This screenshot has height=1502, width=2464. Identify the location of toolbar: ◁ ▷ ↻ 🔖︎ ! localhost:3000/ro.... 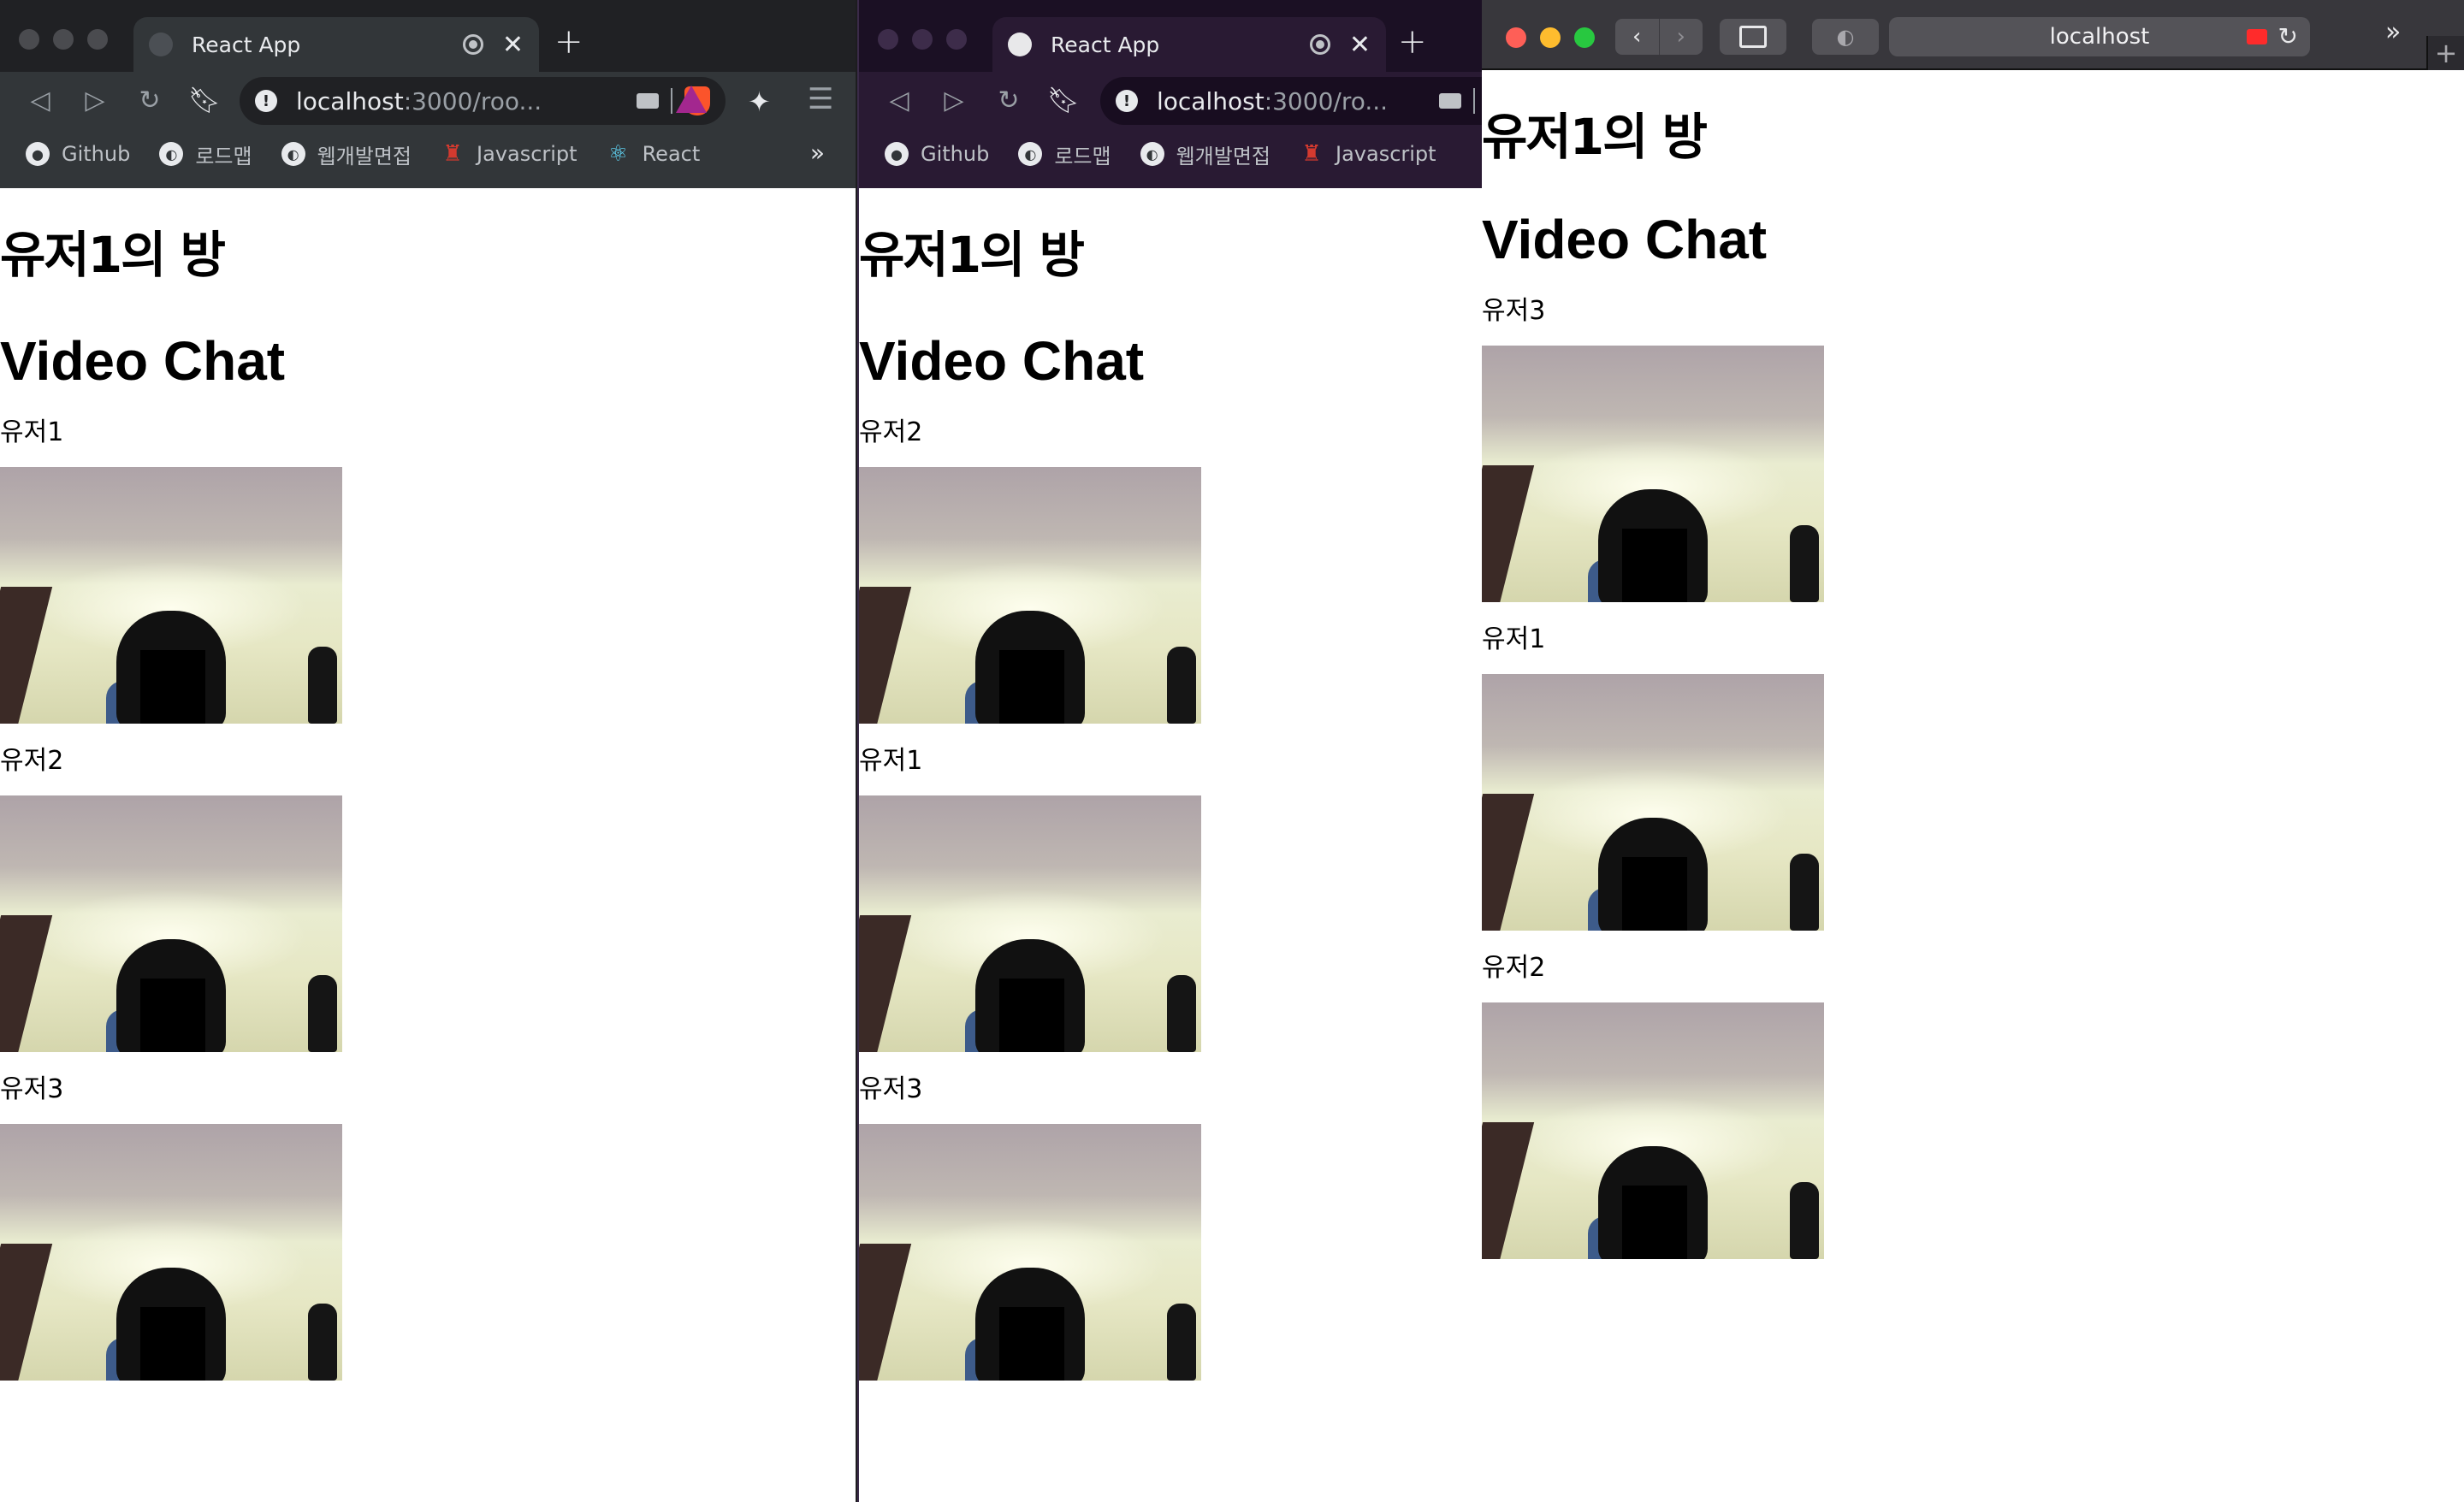
(1170, 100).